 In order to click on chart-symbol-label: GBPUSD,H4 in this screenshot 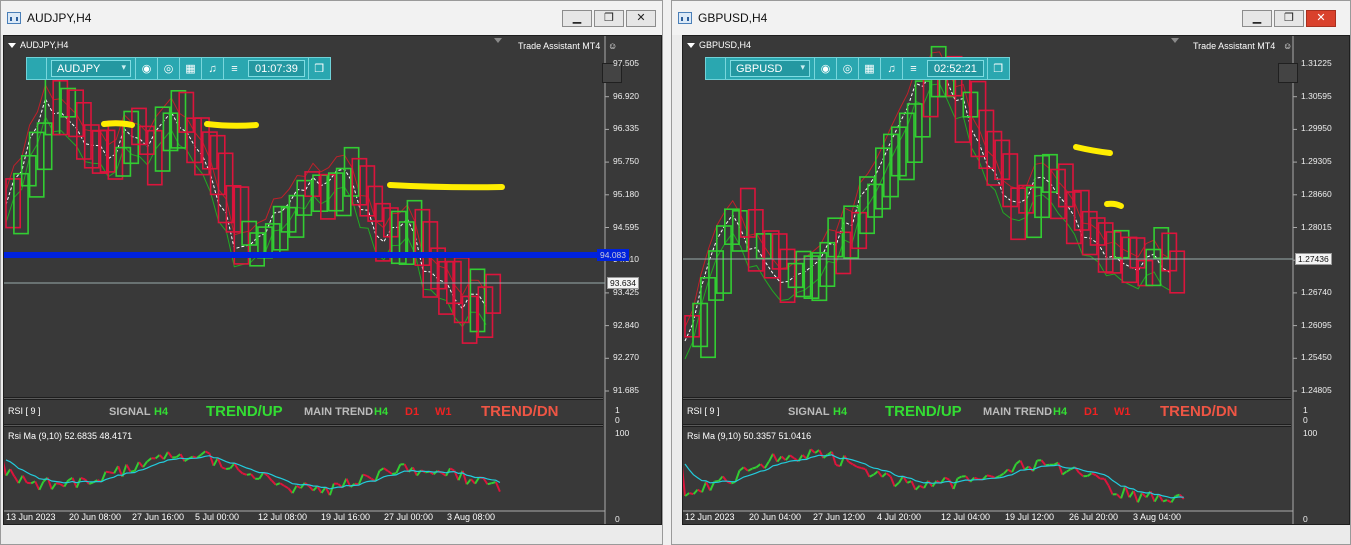, I will do `click(725, 45)`.